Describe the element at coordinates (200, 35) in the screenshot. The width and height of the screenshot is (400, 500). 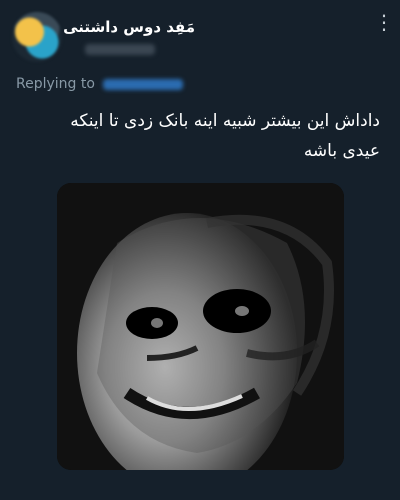
I see `tweet-header: مَفِد دوس داشتنی ⋮` at that location.